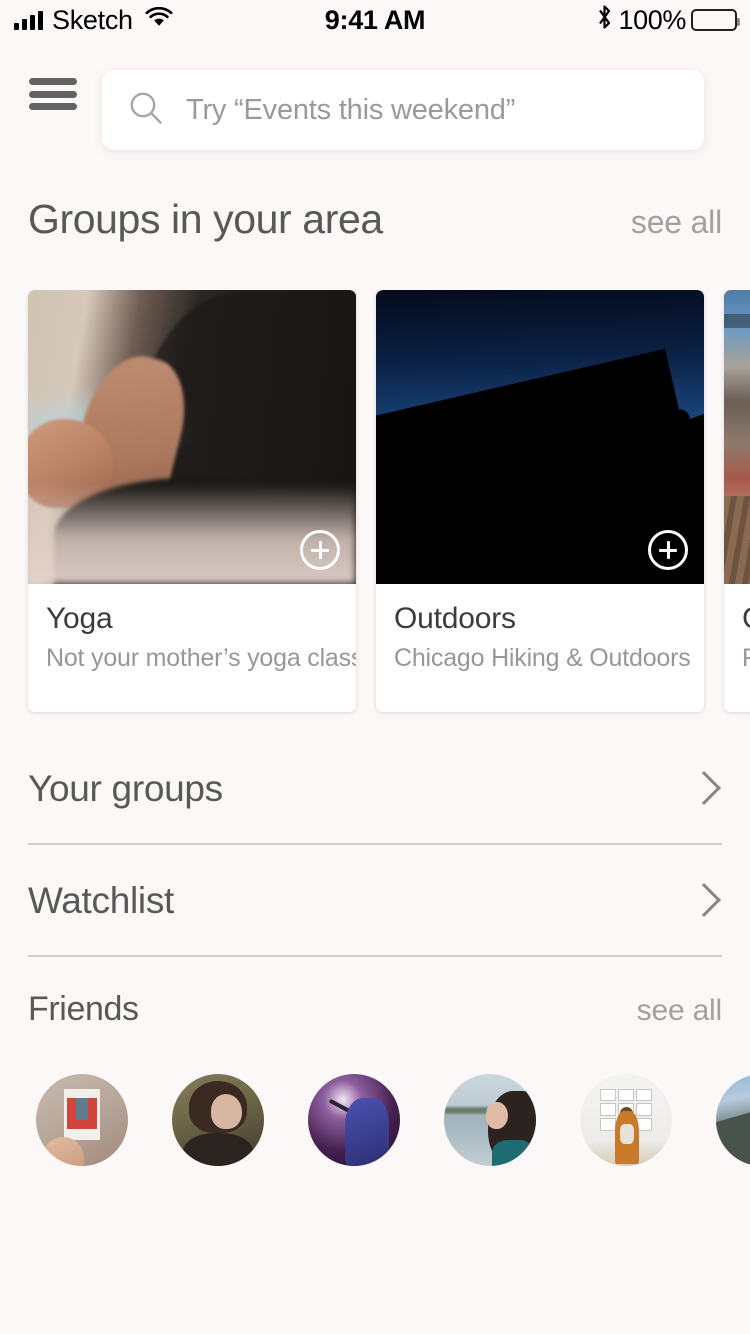 Image resolution: width=750 pixels, height=1334 pixels. Describe the element at coordinates (82, 1120) in the screenshot. I see `friend-avatar-polaroid` at that location.